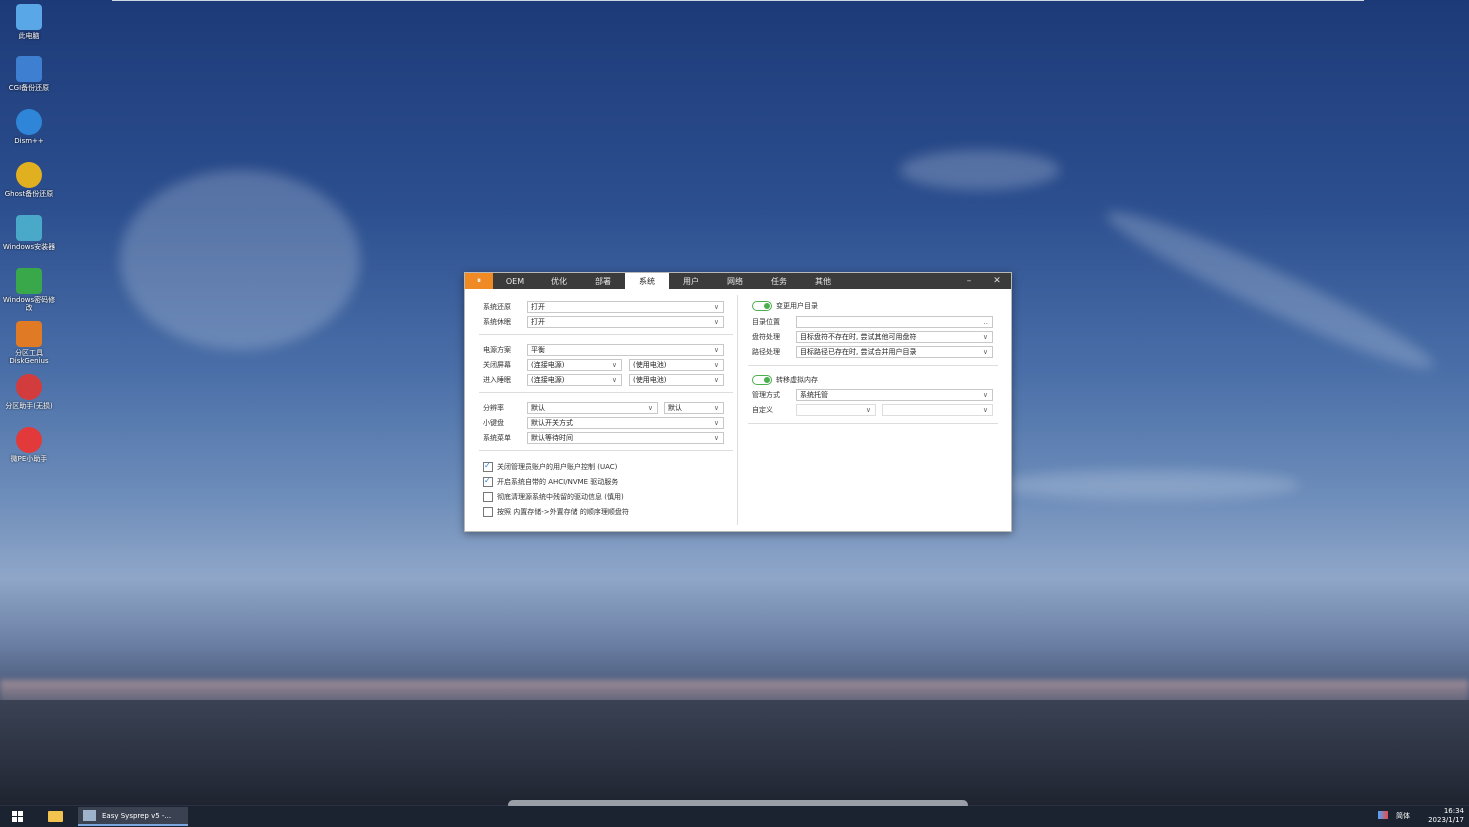 This screenshot has height=827, width=1469. I want to click on path-select: 目标路径已存在时, 尝试合并用户目录 ∨, so click(894, 352).